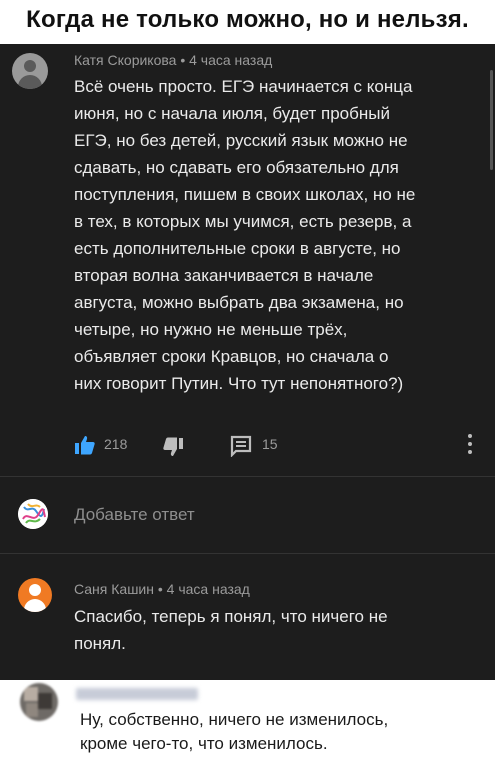 Image resolution: width=495 pixels, height=768 pixels. What do you see at coordinates (204, 743) in the screenshot?
I see `comment-line: кроме чего-то, что изменилось.` at bounding box center [204, 743].